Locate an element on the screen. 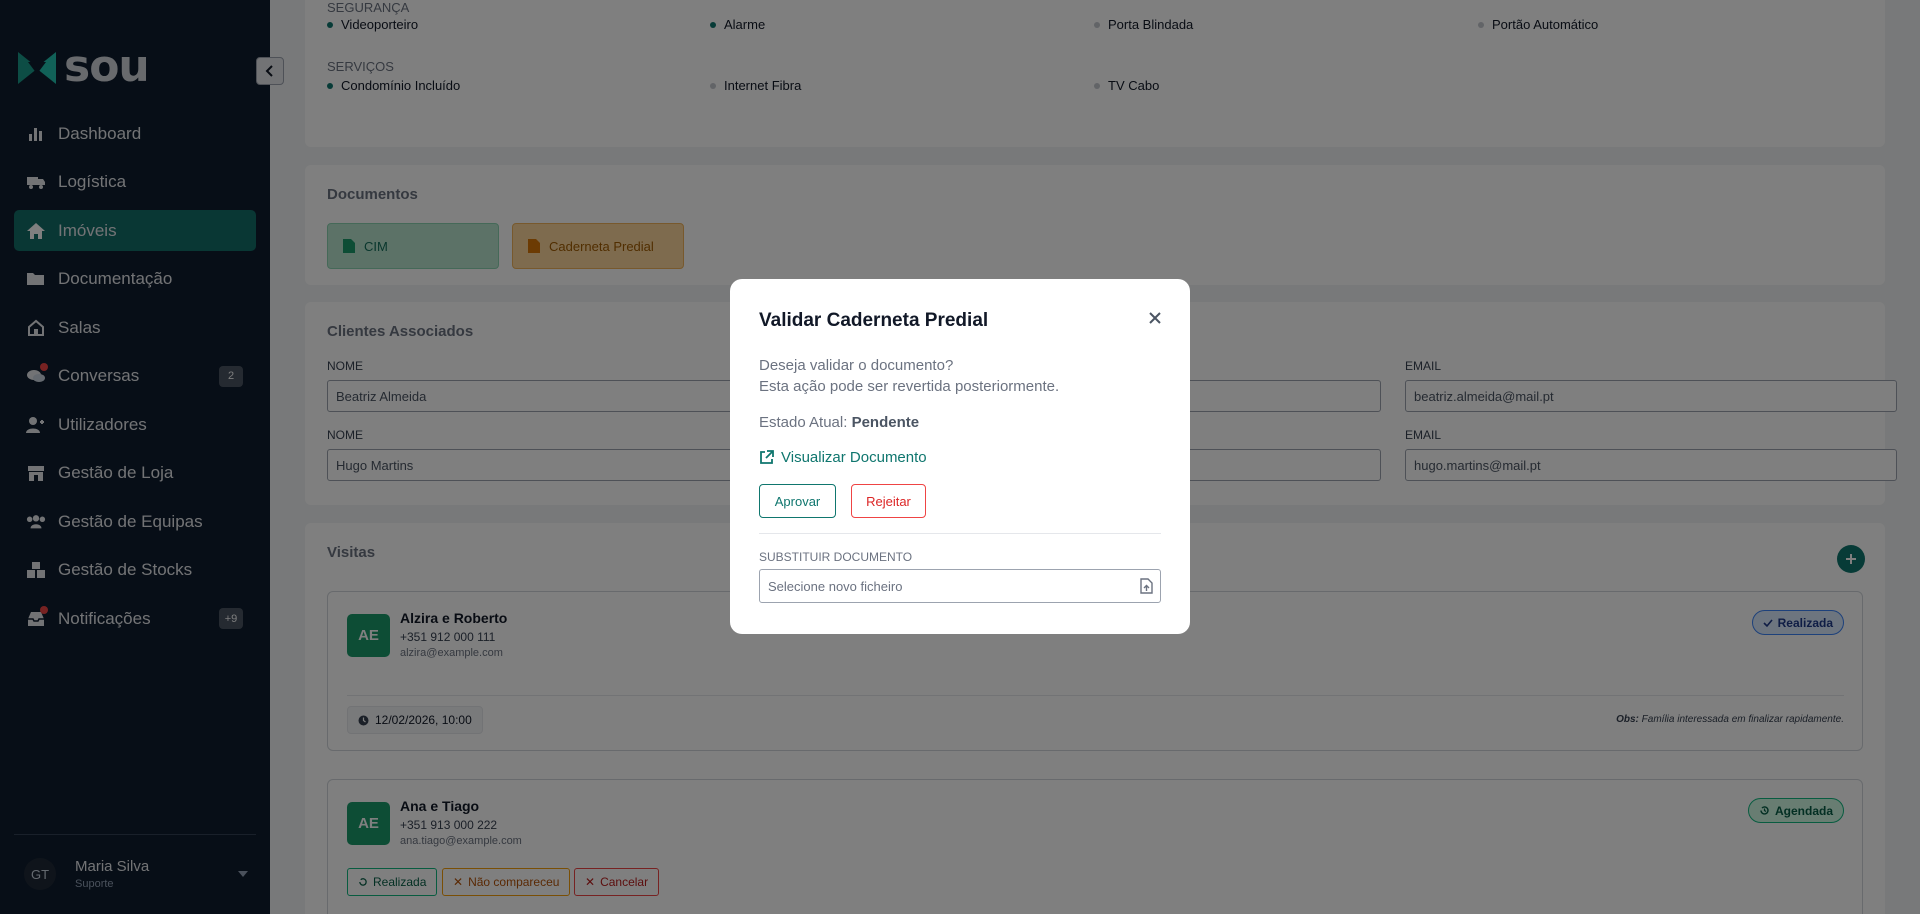 Image resolution: width=1920 pixels, height=914 pixels. approve-button: Aprovar is located at coordinates (797, 501).